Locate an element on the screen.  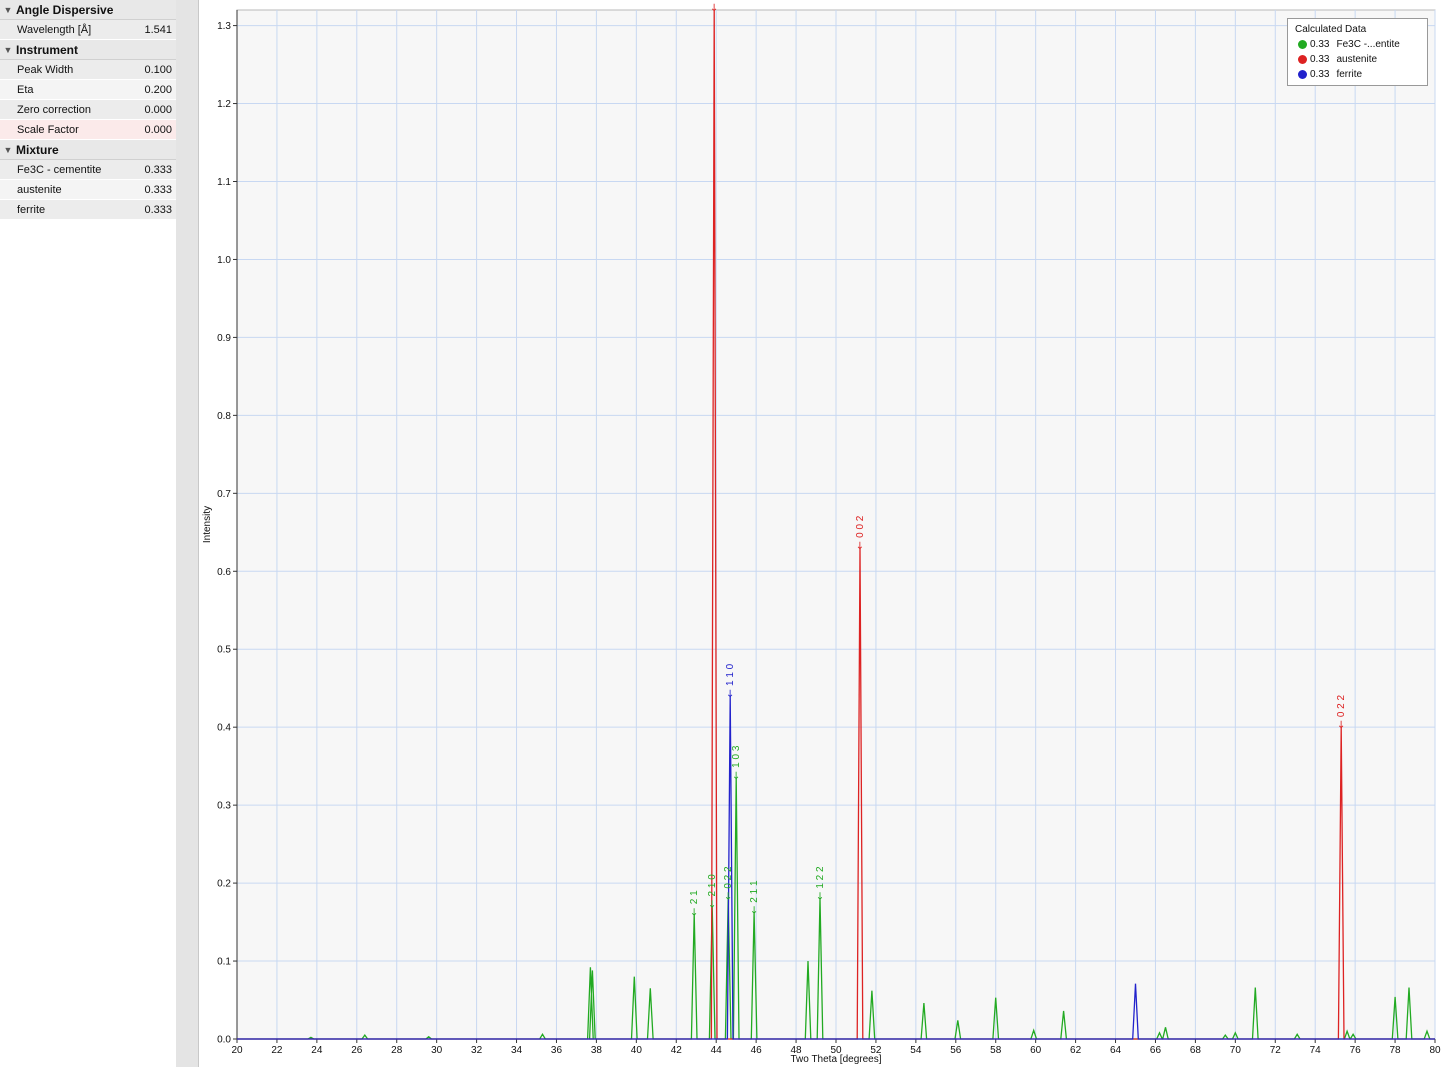
x-tick-label: 72 is located at coordinates (1276, 1050).